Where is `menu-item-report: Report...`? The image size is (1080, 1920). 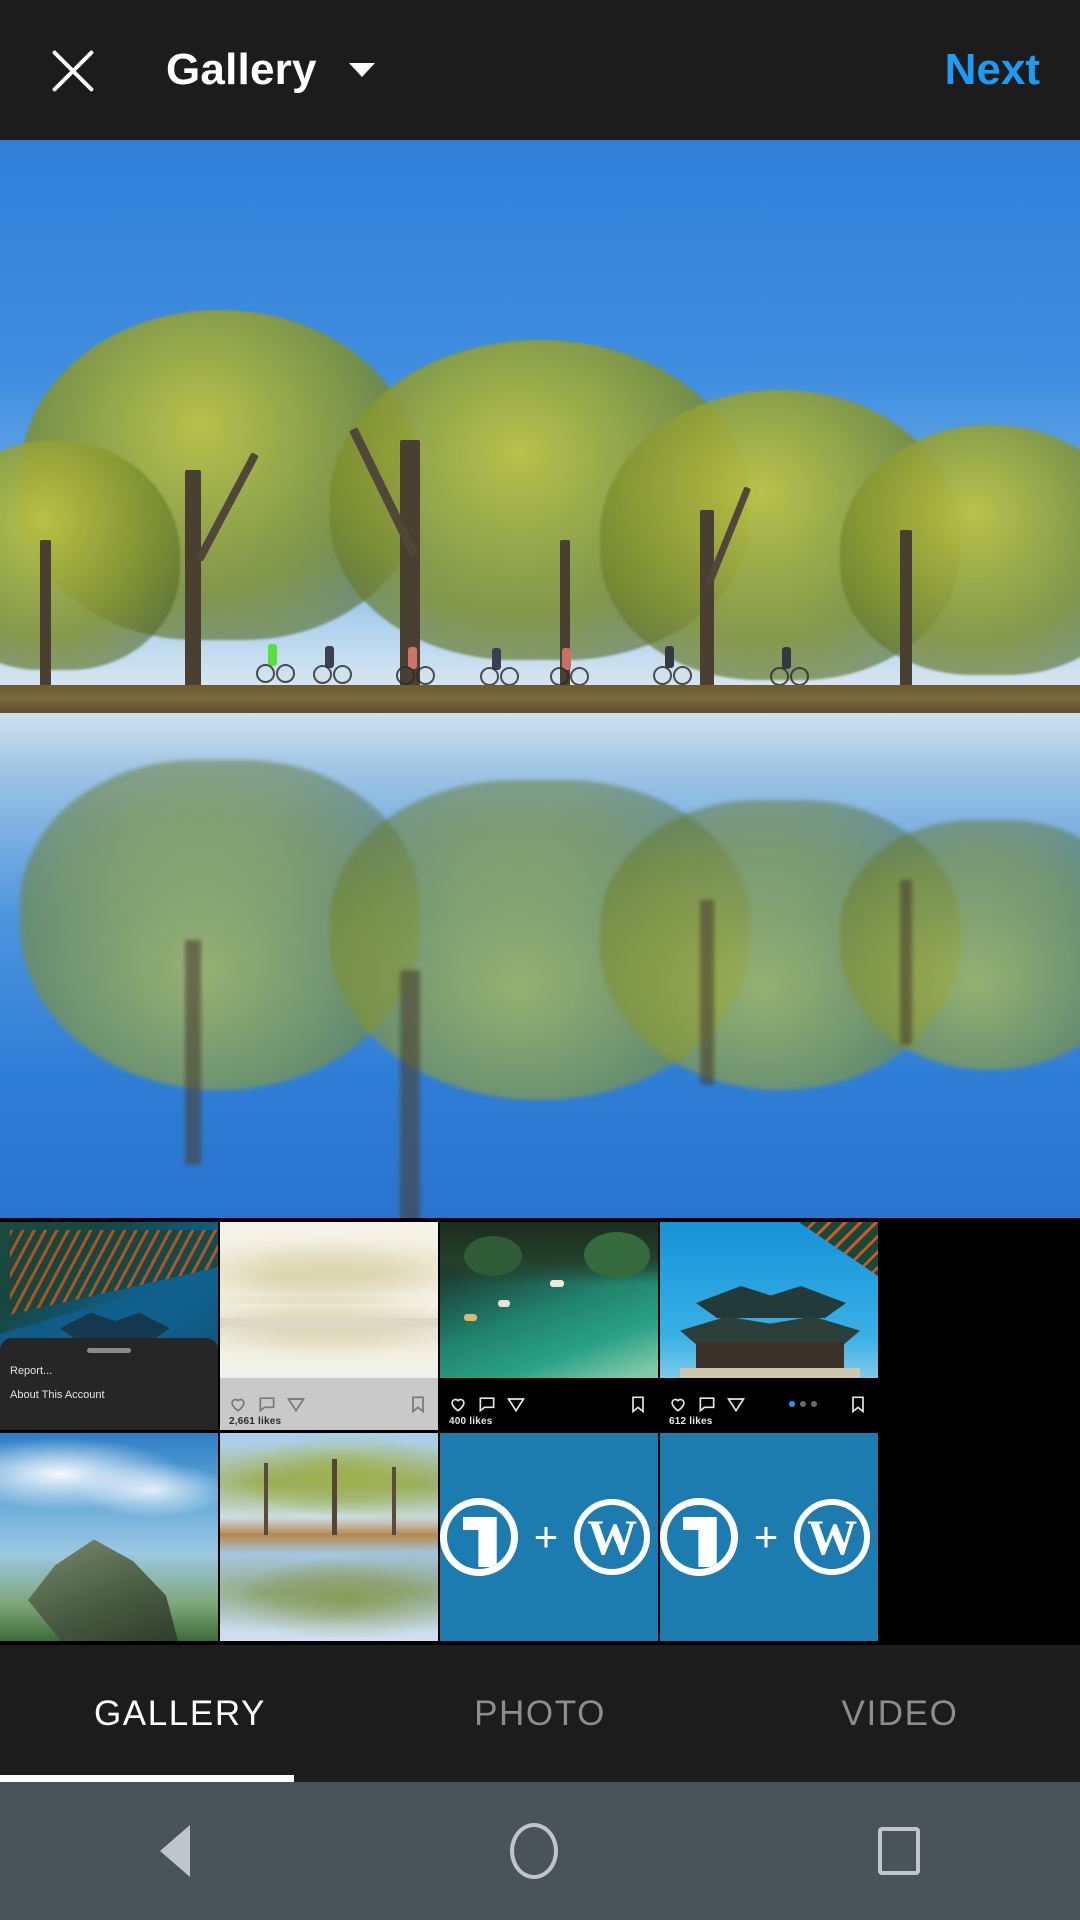 menu-item-report: Report... is located at coordinates (109, 1371).